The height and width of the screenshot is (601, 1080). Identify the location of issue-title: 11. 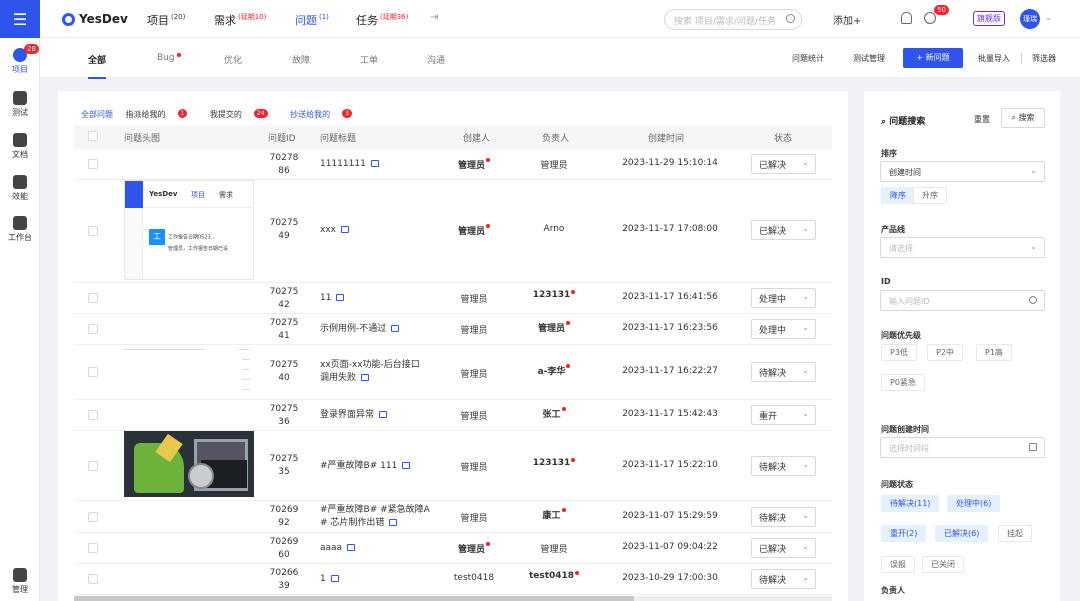
(332, 298).